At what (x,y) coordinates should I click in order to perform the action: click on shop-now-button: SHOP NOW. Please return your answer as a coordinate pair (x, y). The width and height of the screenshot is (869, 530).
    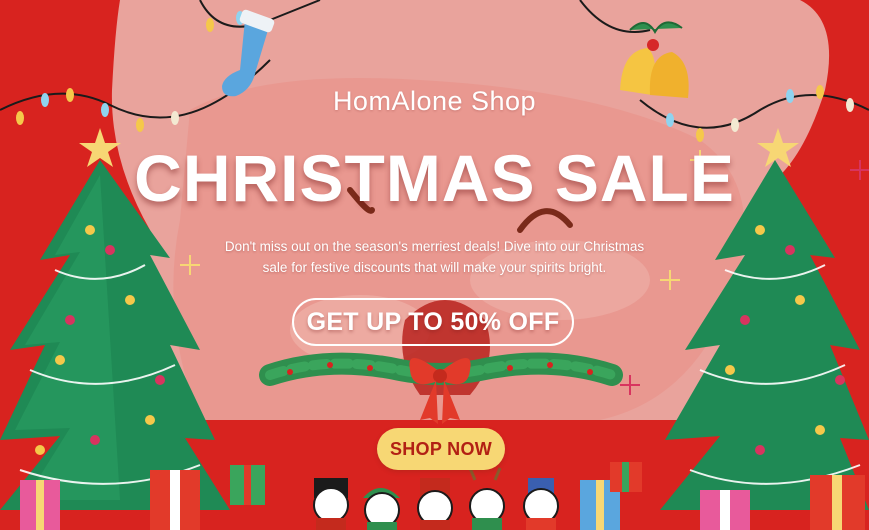
    Looking at the image, I should click on (441, 449).